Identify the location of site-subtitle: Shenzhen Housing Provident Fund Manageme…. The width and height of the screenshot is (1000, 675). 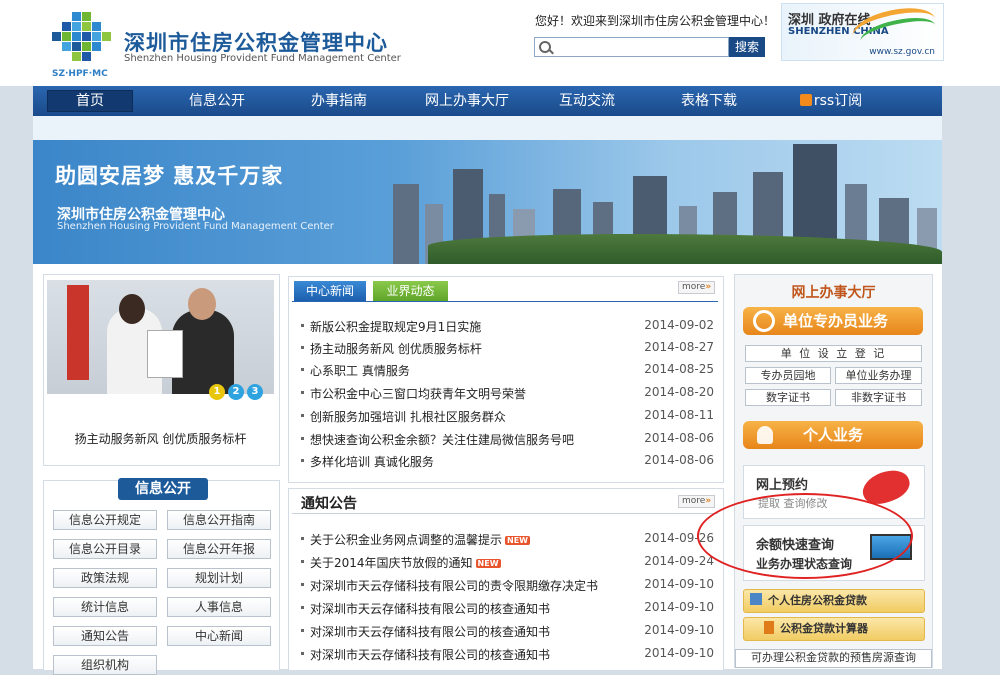
(262, 58).